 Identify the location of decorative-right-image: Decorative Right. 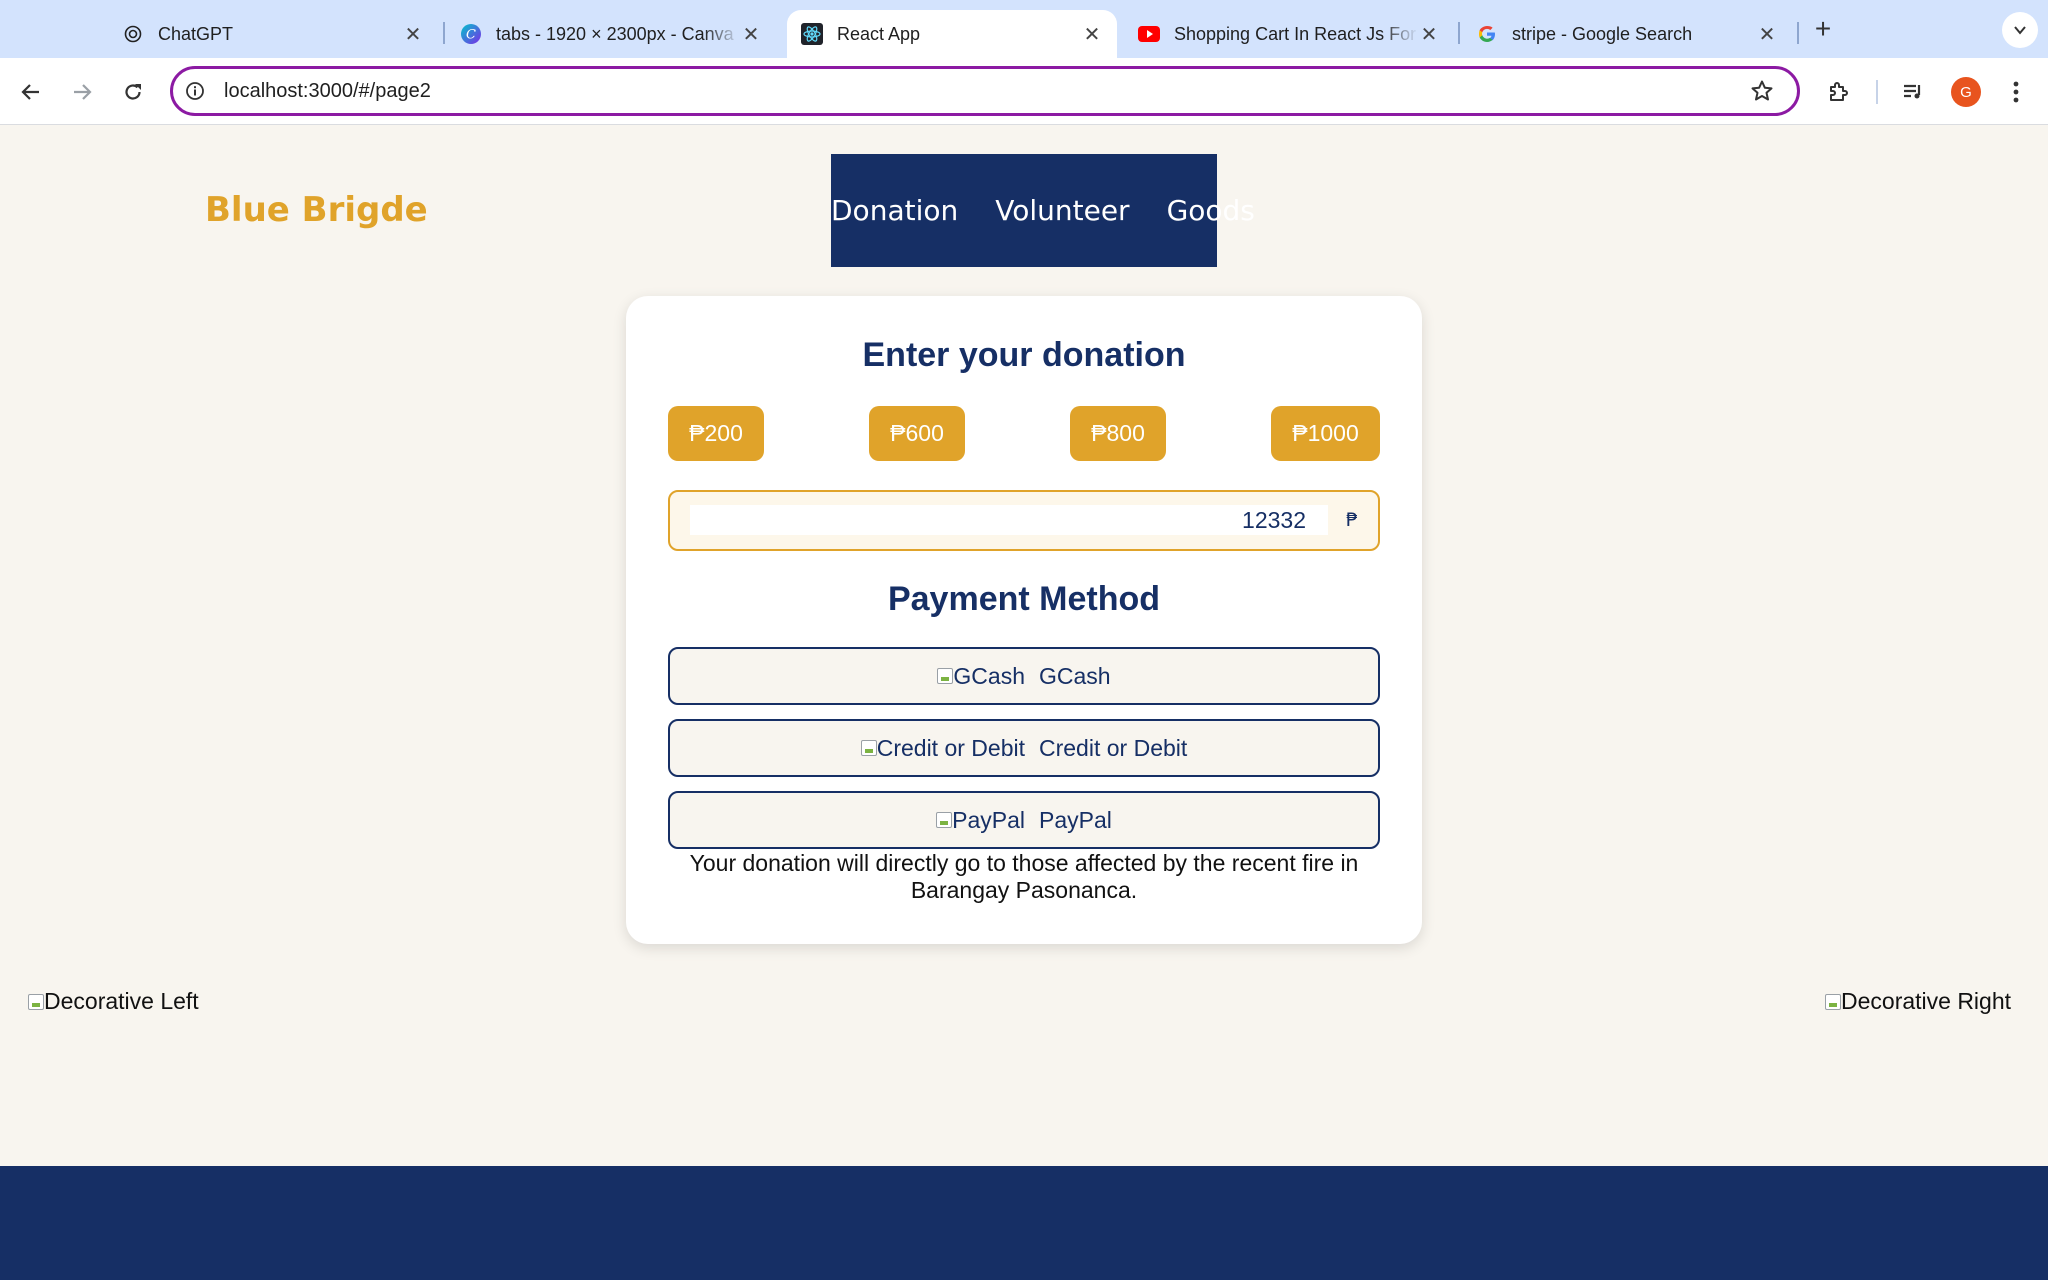
(1918, 1001).